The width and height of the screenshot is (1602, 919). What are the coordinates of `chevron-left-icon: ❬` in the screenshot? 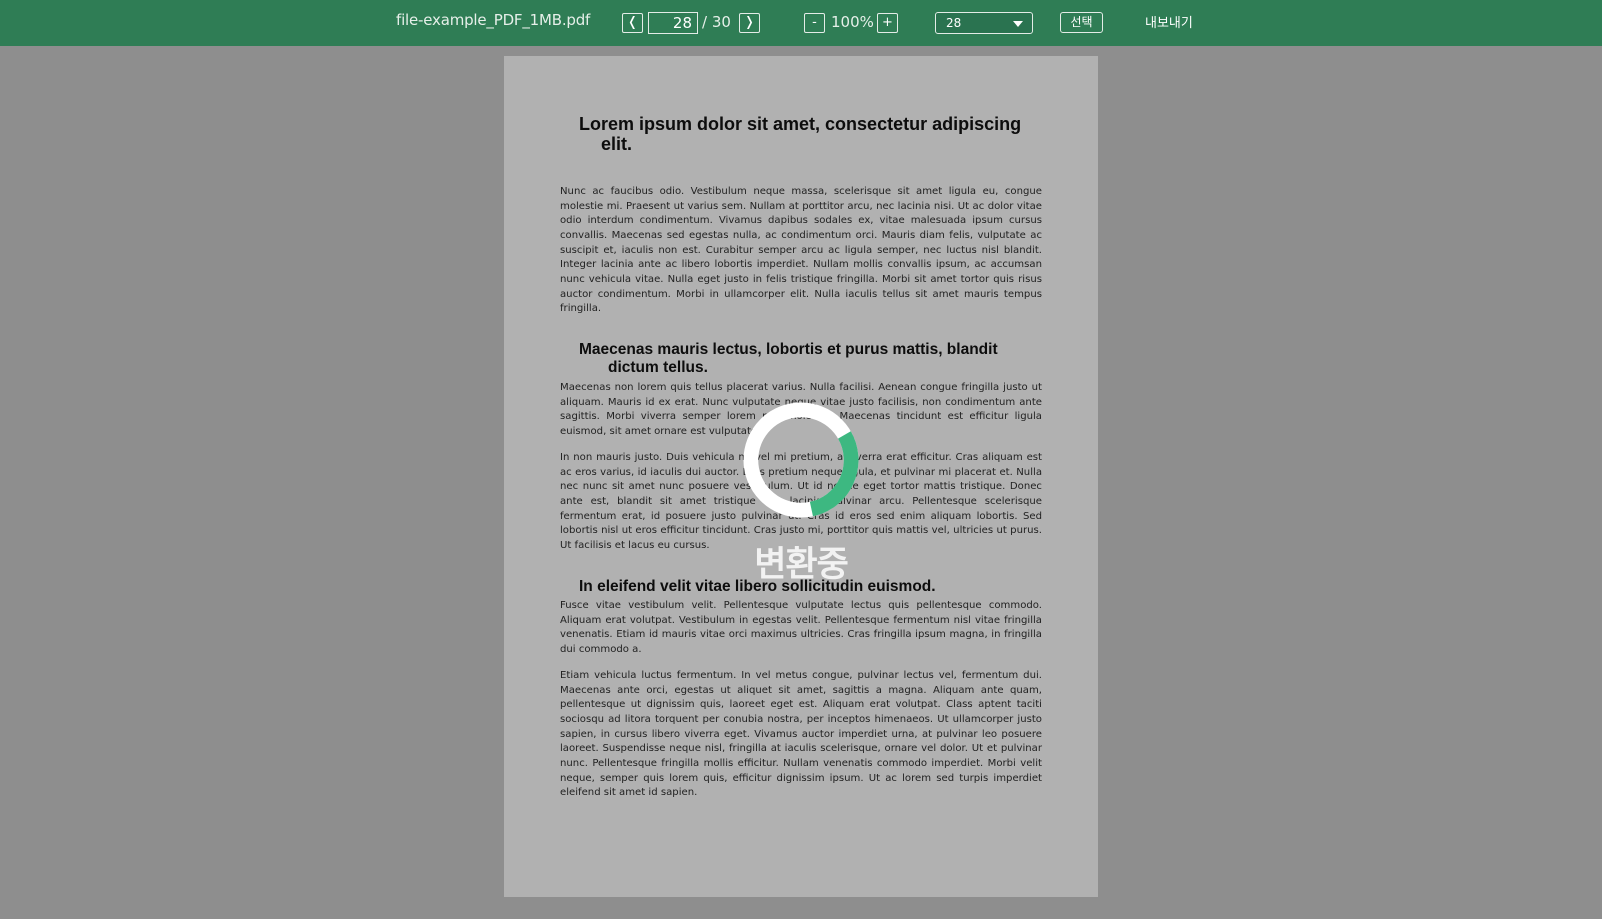 It's located at (632, 22).